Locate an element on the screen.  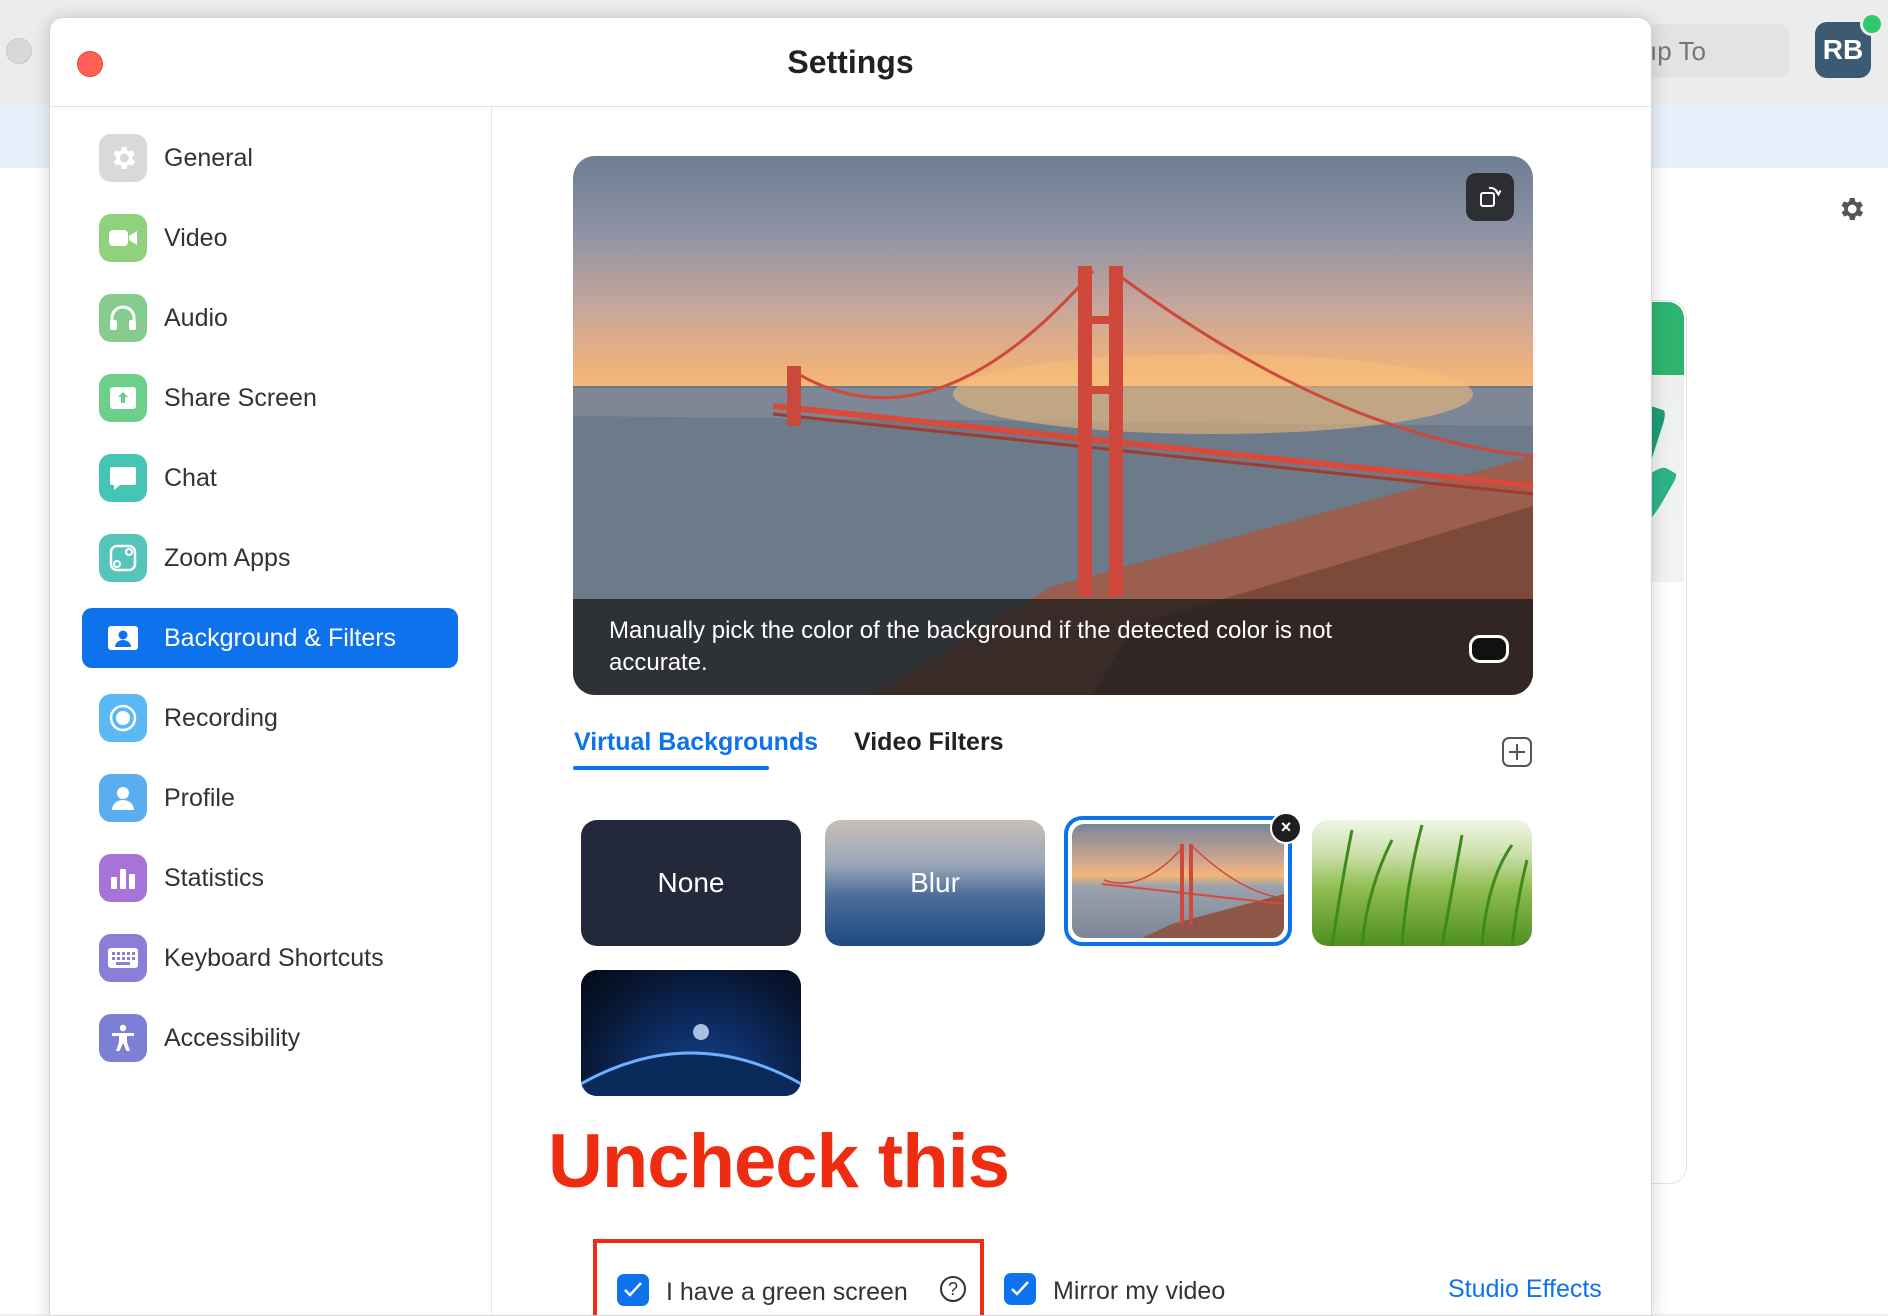
color-picker-toggle is located at coordinates (1489, 649).